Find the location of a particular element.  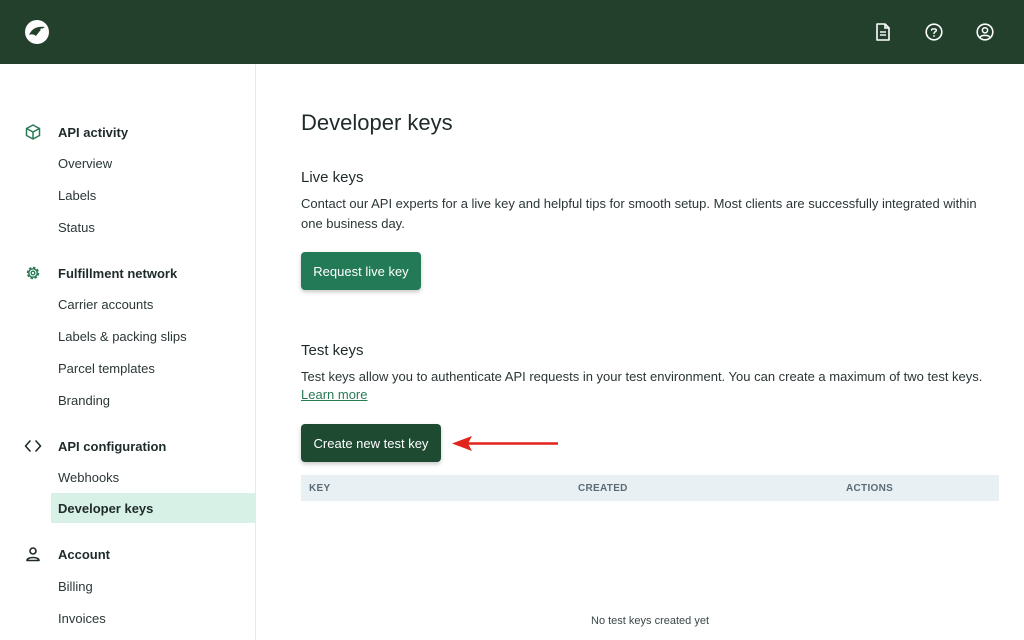

top-bar is located at coordinates (512, 32).